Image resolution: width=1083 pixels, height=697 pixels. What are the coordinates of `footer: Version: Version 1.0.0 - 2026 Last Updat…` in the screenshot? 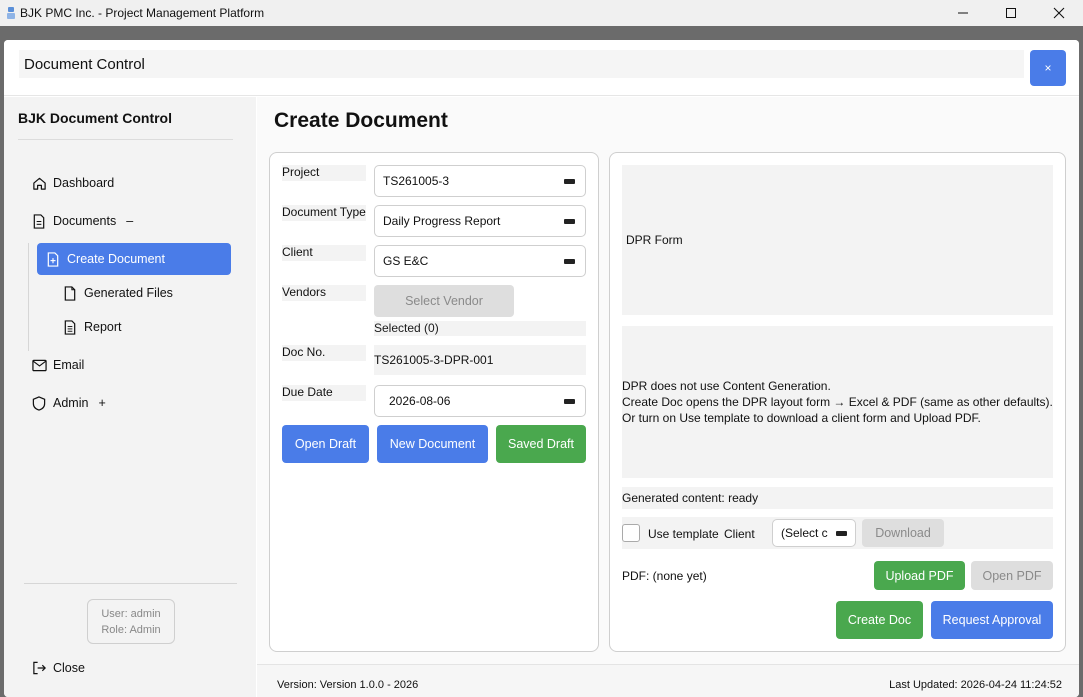 It's located at (668, 680).